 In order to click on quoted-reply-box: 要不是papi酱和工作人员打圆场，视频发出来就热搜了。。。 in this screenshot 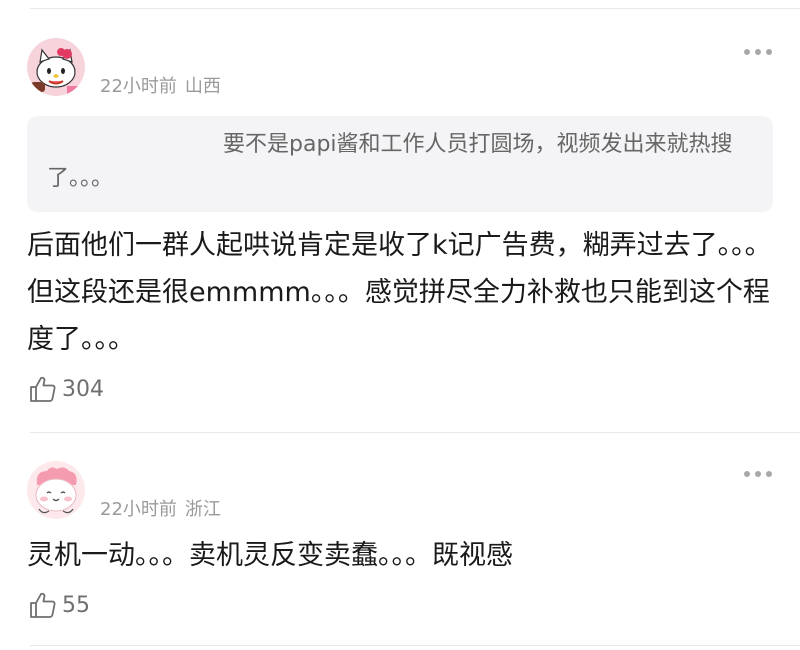, I will do `click(400, 164)`.